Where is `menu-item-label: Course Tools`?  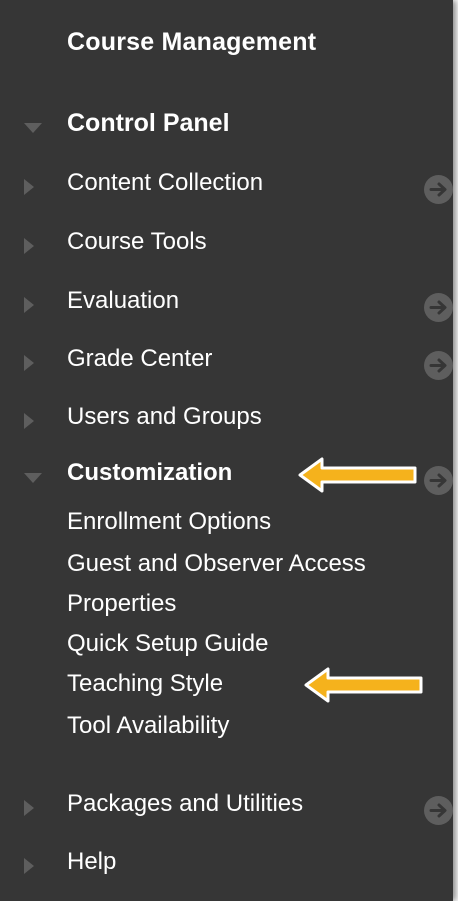 menu-item-label: Course Tools is located at coordinates (137, 241).